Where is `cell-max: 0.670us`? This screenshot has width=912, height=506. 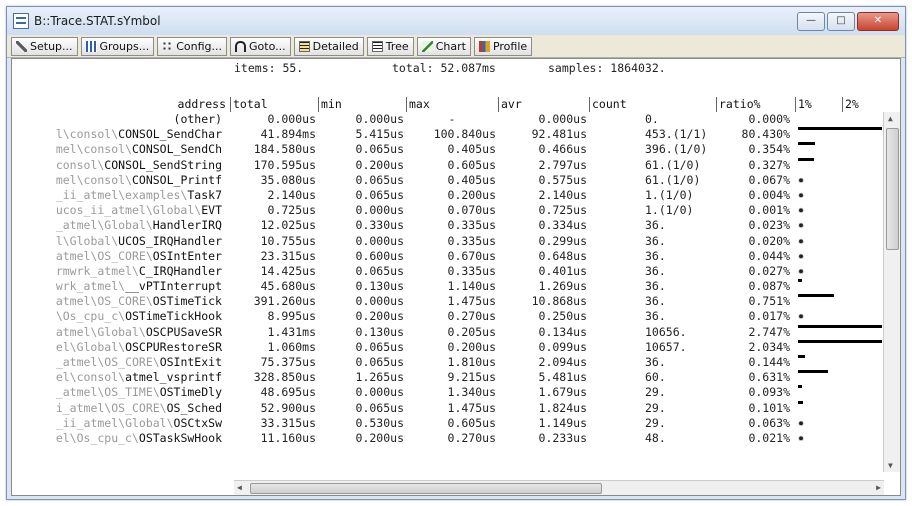
cell-max: 0.670us is located at coordinates (471, 255).